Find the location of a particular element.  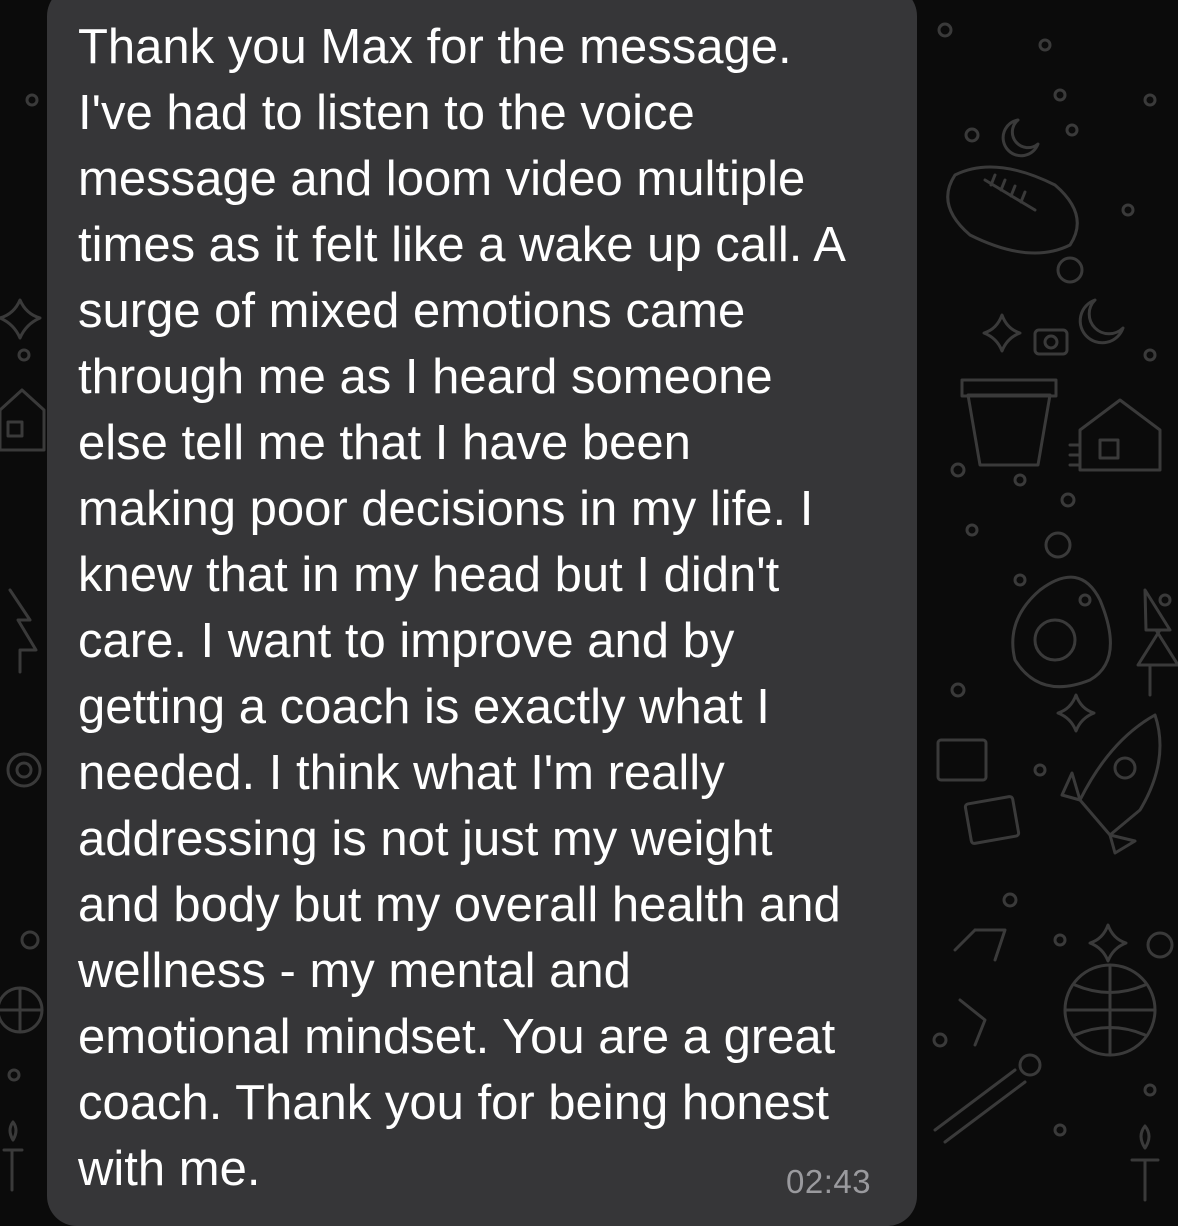

moon-icon is located at coordinates (1063, 231).